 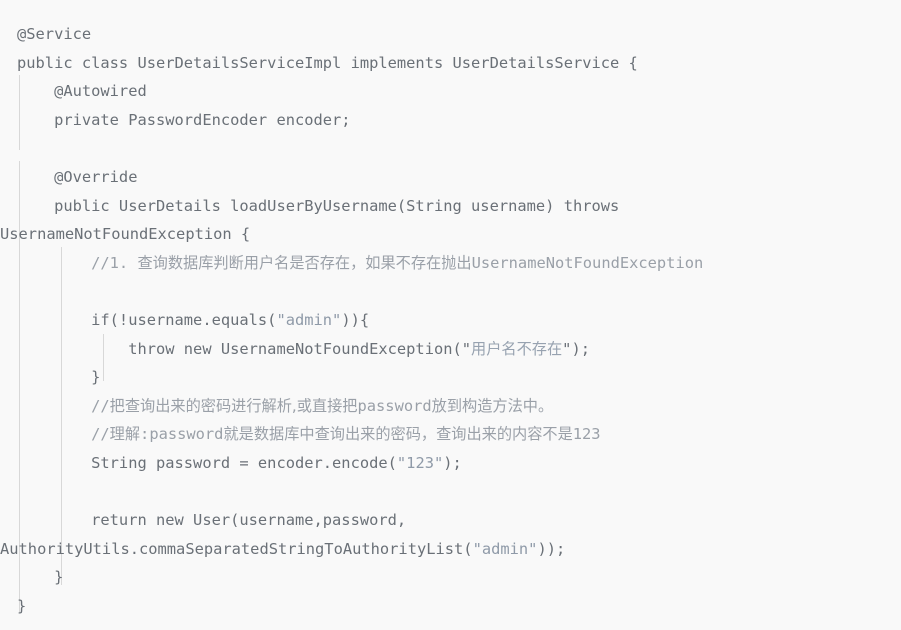 I want to click on code-token: @Override, so click(x=77, y=176).